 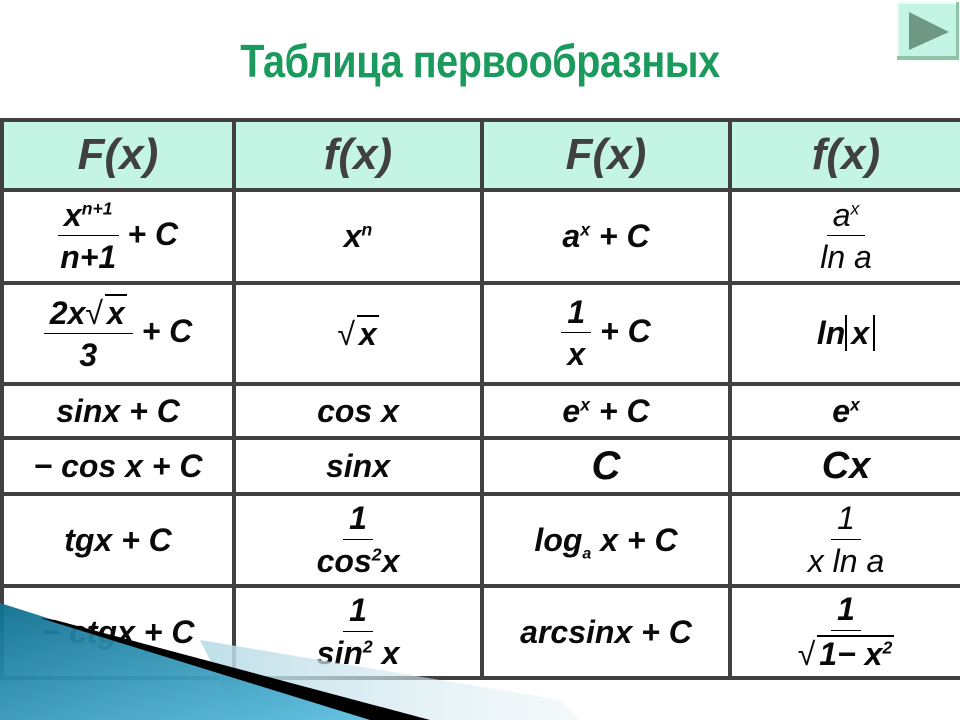 I want to click on cell-antiderivative: 2x√ x 3 + C, so click(x=118, y=333).